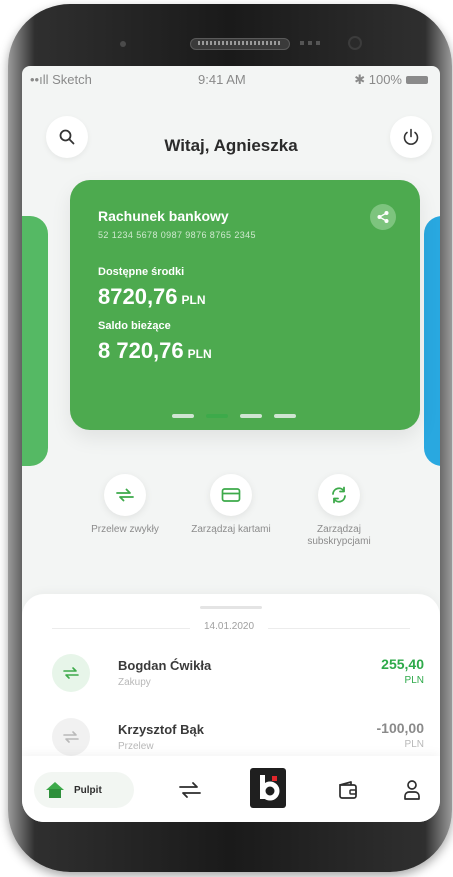  I want to click on nav-item-wallet, so click(348, 790).